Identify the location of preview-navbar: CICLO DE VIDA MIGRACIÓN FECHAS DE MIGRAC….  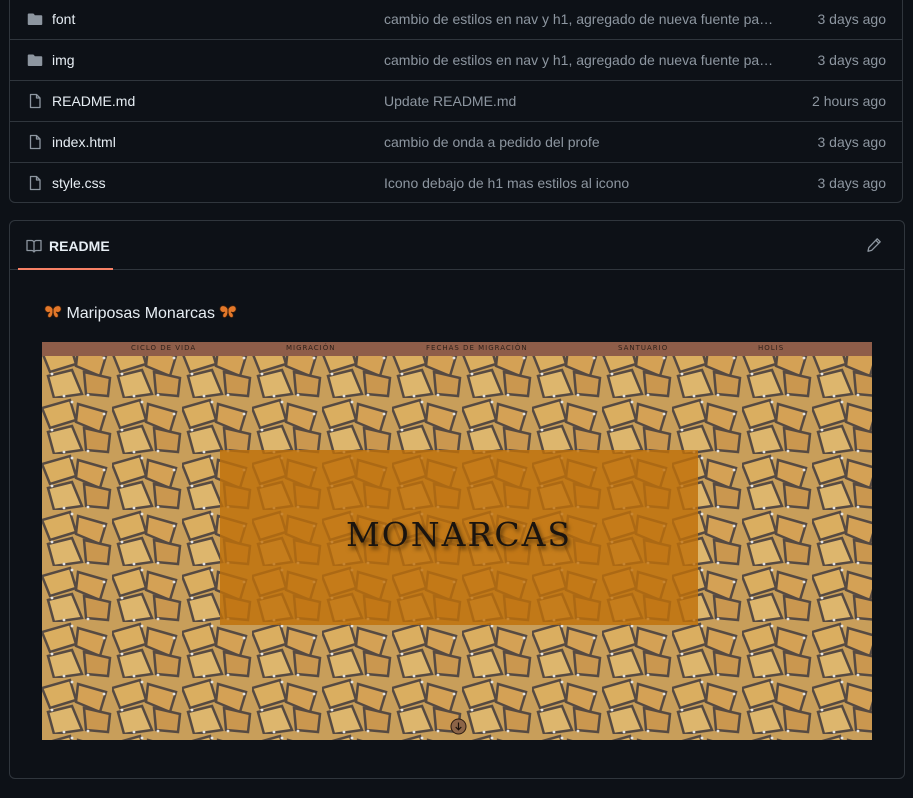
(457, 349).